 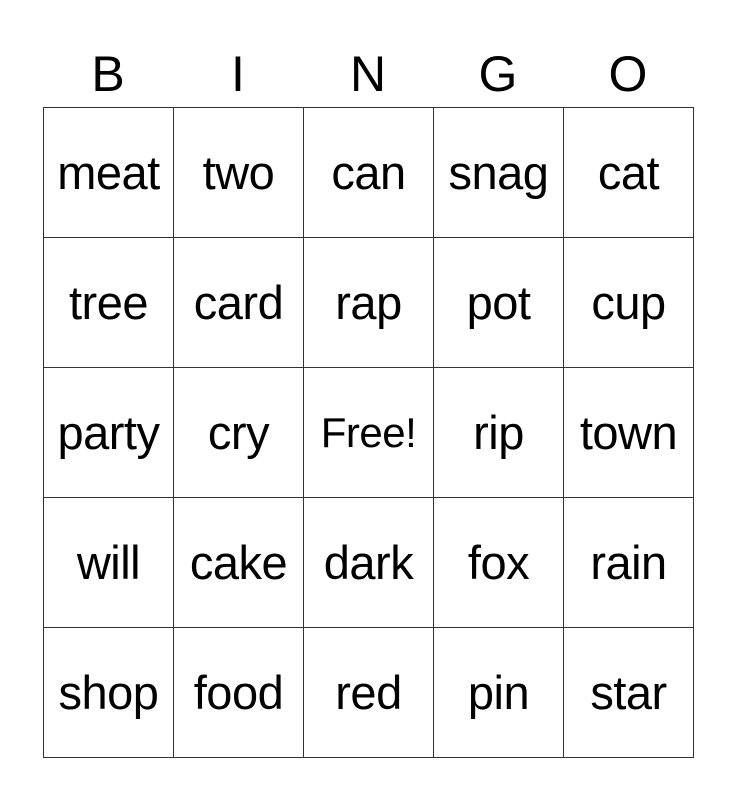 What do you see at coordinates (369, 693) in the screenshot?
I see `bingo-cell: red` at bounding box center [369, 693].